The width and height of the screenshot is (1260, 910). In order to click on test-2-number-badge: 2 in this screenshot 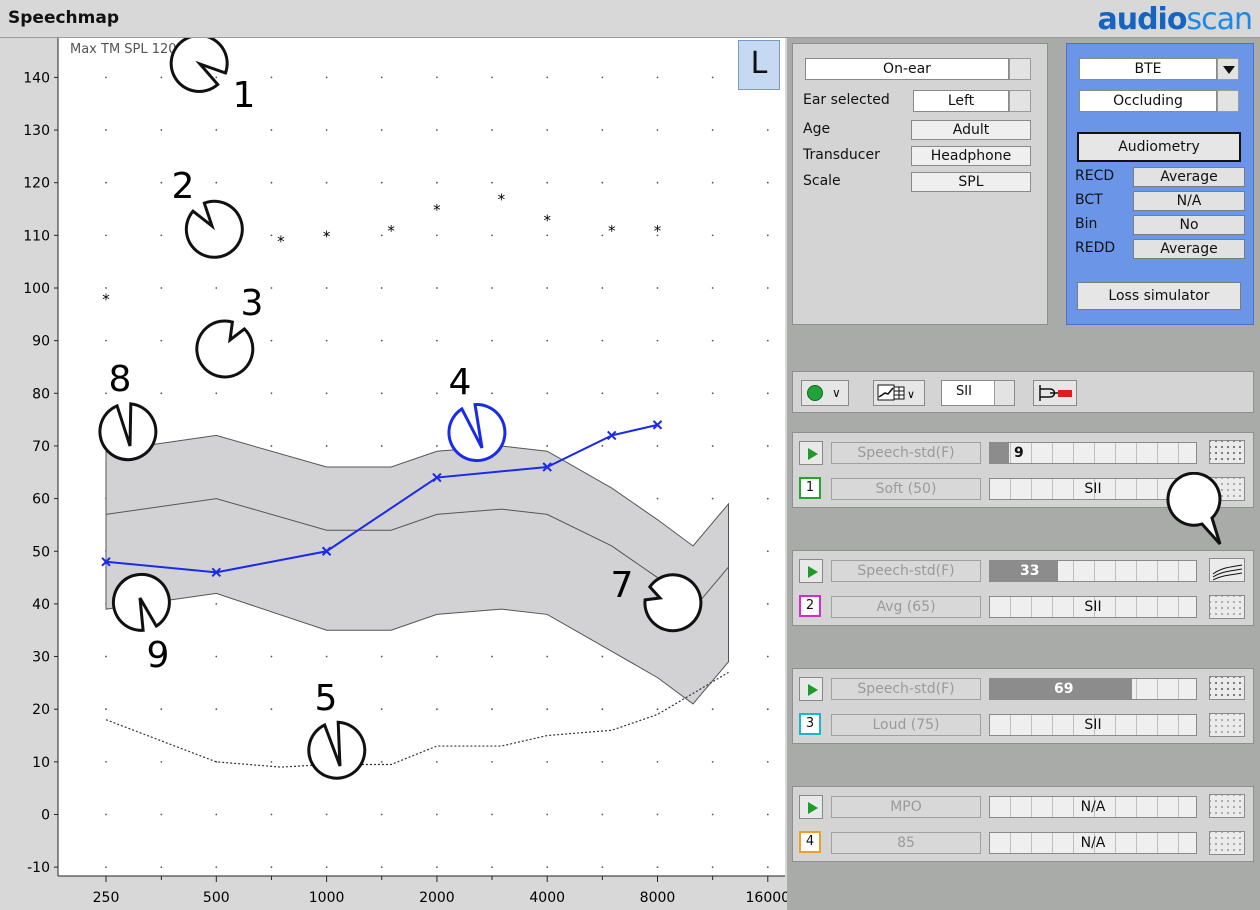, I will do `click(810, 606)`.